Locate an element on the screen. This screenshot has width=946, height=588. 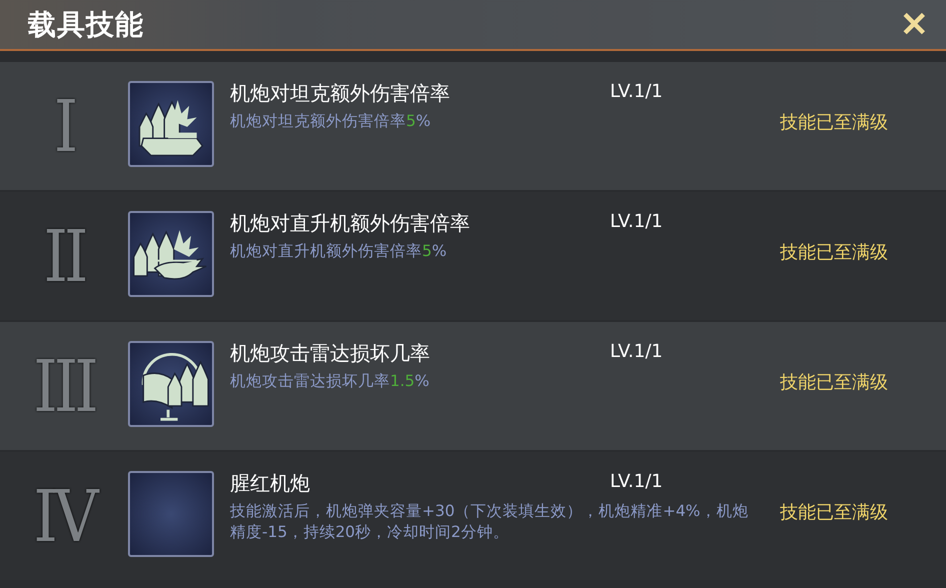
window-title: 载具技能 is located at coordinates (86, 24).